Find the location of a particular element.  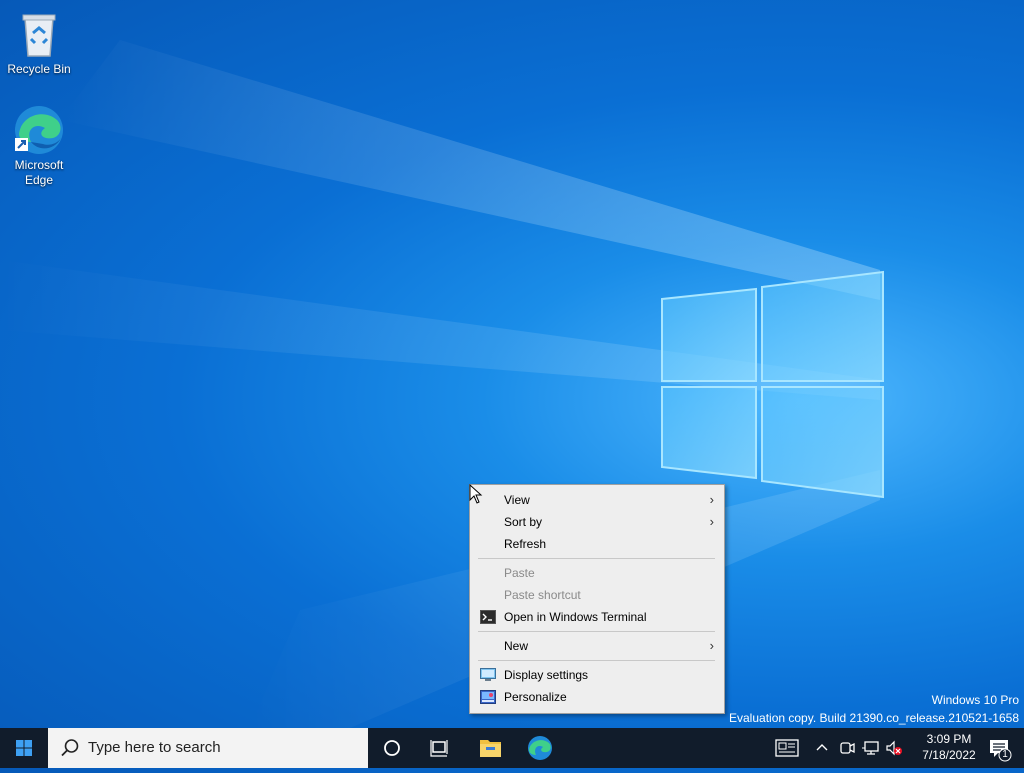

recycle-bin-shortcut: Recycle Bin is located at coordinates (39, 42).